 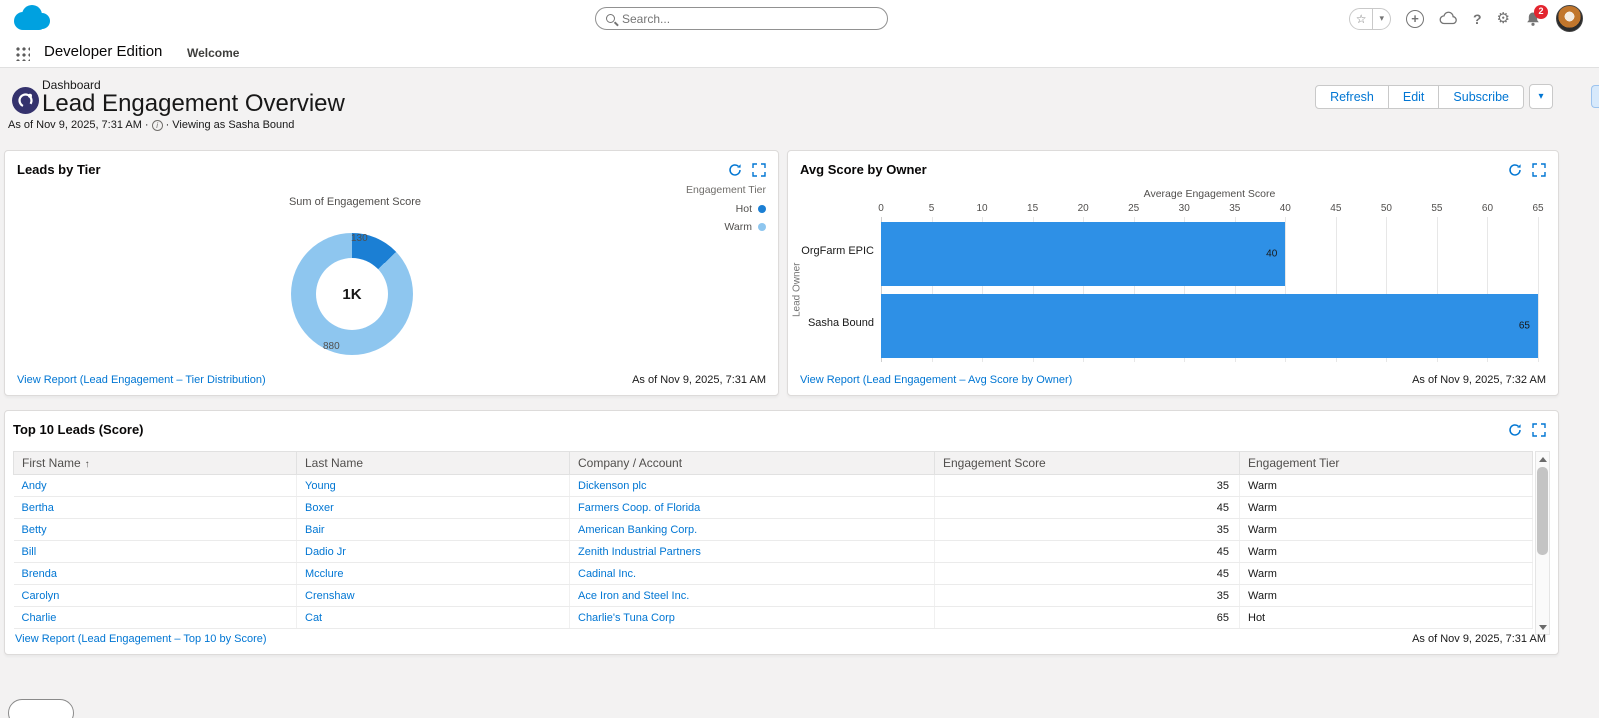 What do you see at coordinates (1087, 507) in the screenshot?
I see `cell-score: 45` at bounding box center [1087, 507].